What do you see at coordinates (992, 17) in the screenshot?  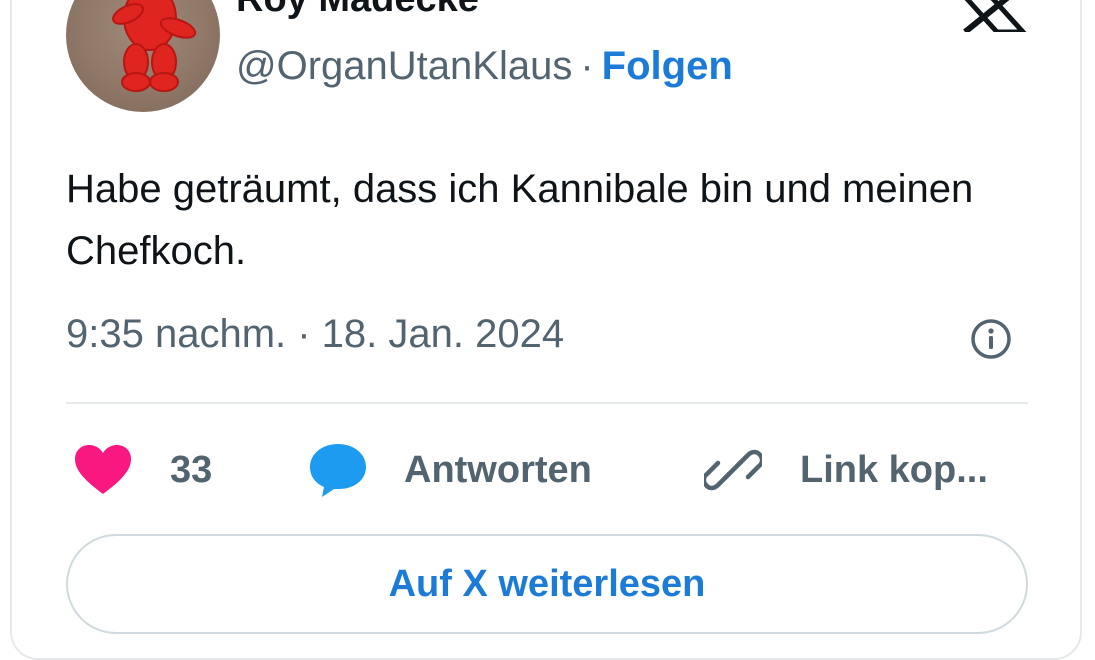 I see `x-logo-icon` at bounding box center [992, 17].